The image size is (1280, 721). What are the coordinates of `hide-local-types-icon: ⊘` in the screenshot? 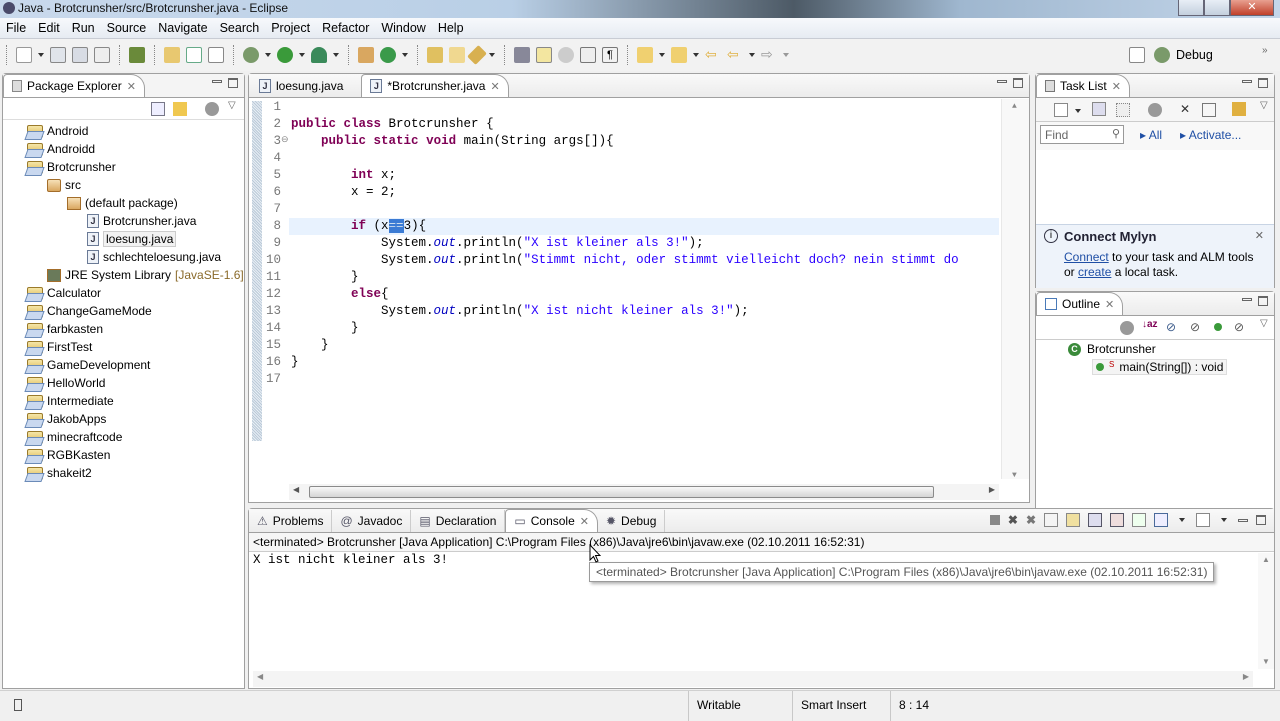 It's located at (1239, 327).